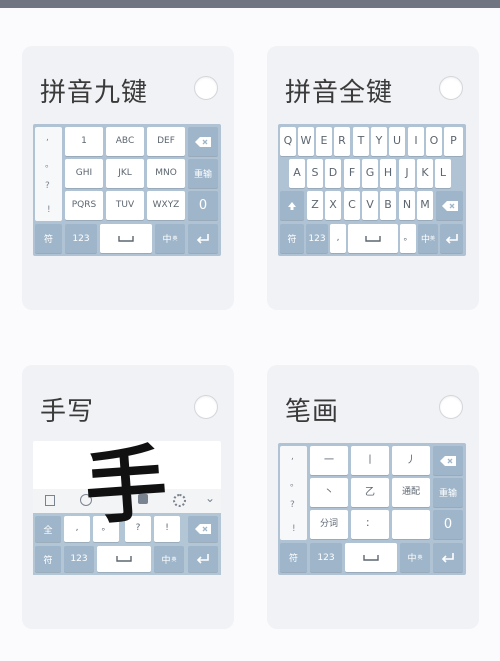  I want to click on key, so click(411, 524).